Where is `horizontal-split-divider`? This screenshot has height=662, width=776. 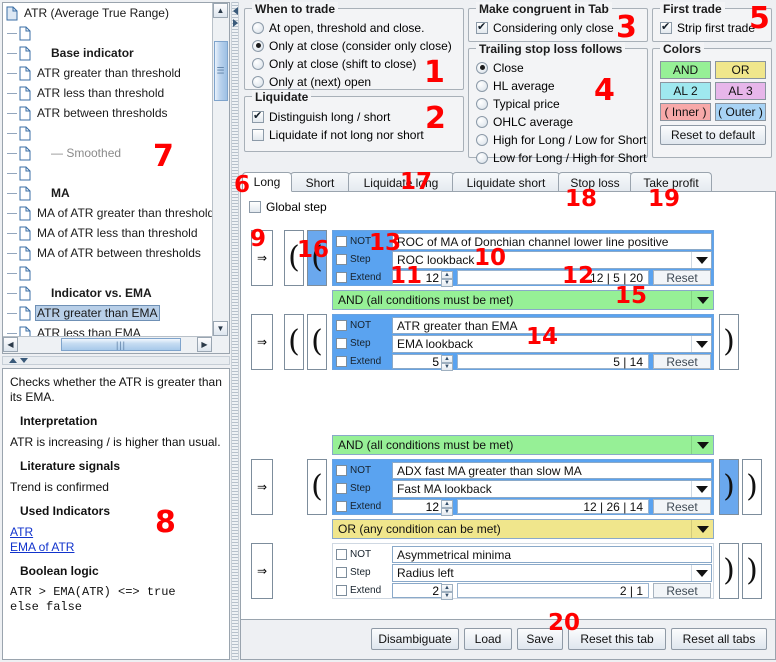 horizontal-split-divider is located at coordinates (116, 360).